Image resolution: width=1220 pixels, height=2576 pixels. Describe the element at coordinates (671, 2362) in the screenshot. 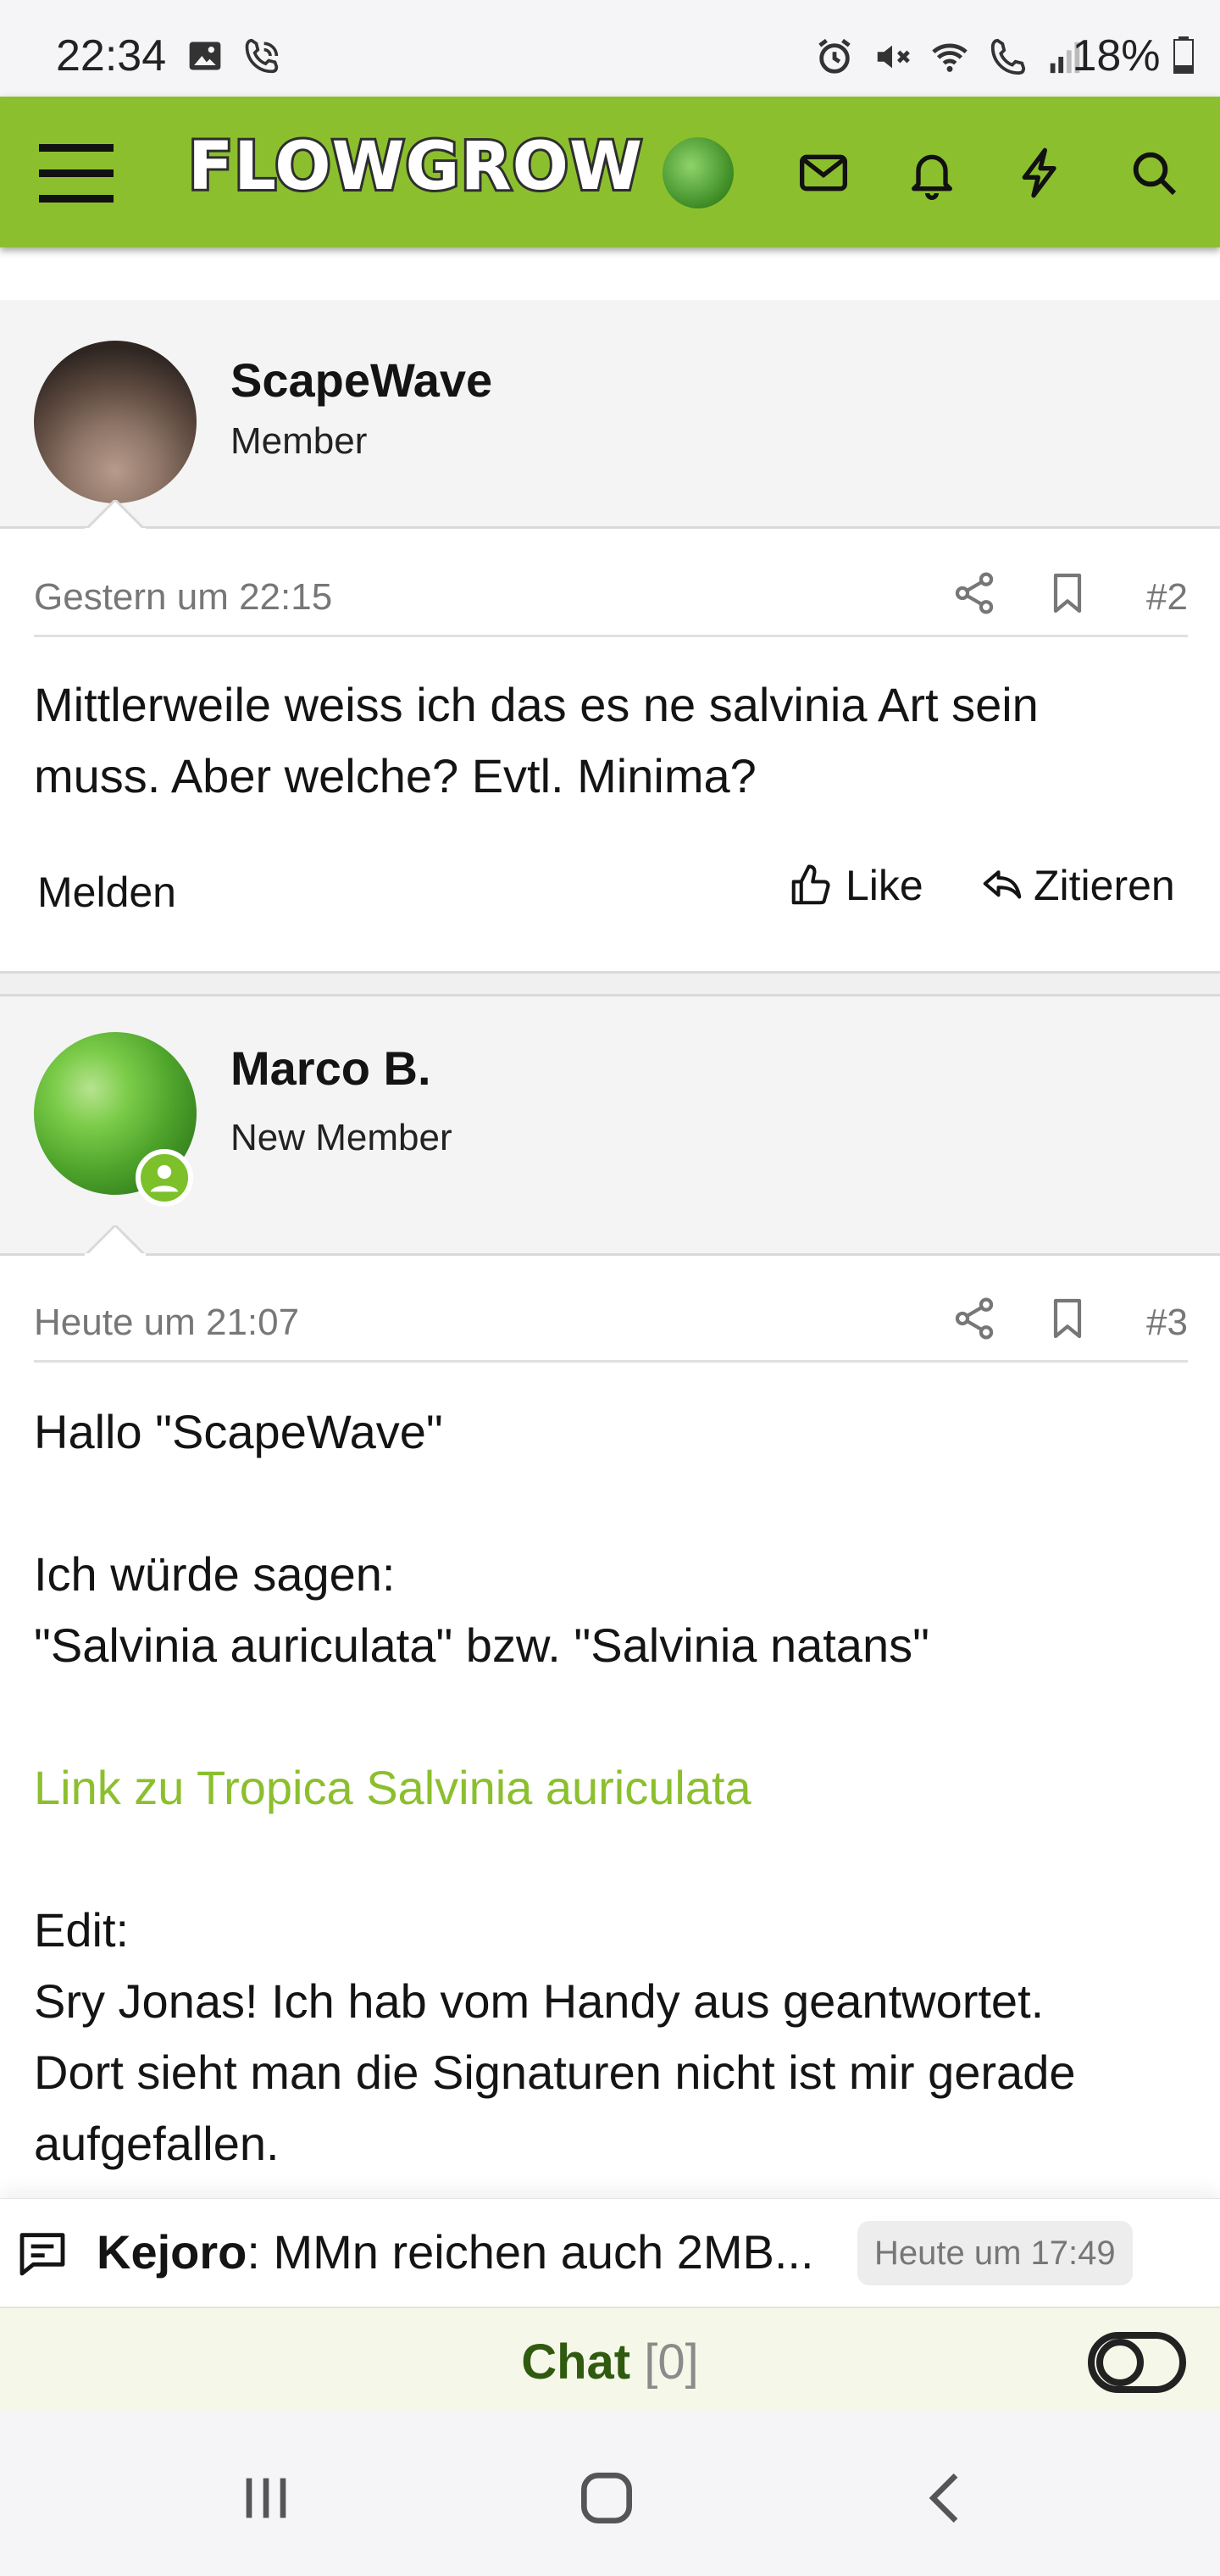

I see `chat-count: [0]` at that location.